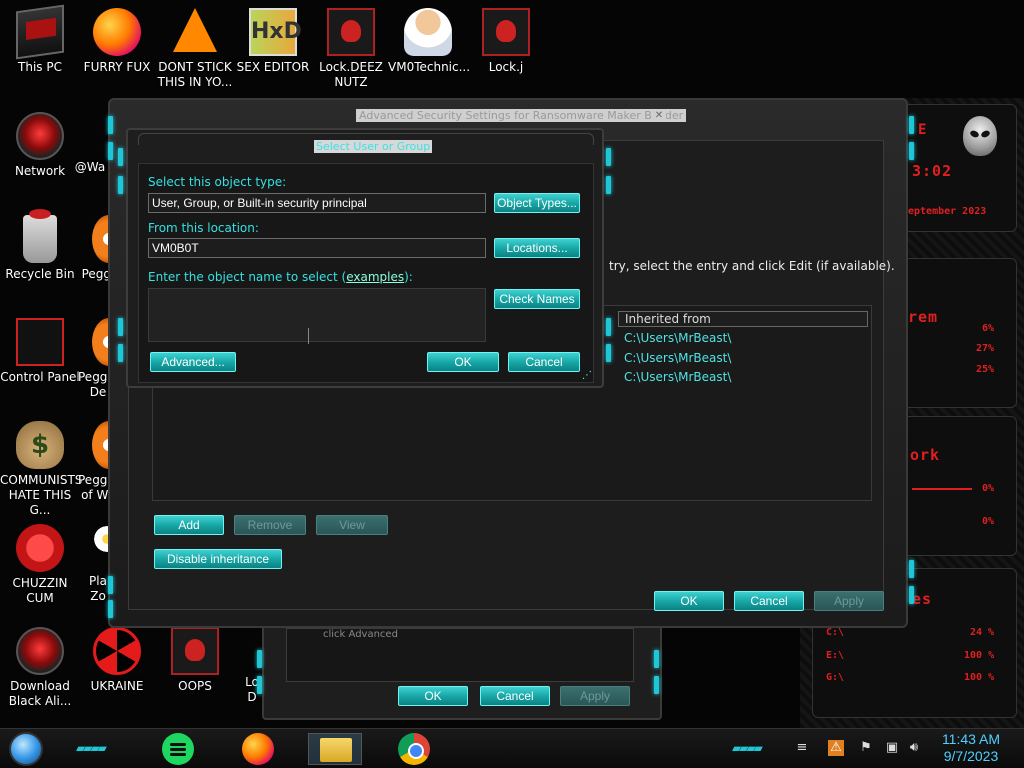 Image resolution: width=1024 pixels, height=768 pixels. Describe the element at coordinates (26, 749) in the screenshot. I see `start-orb-icon` at that location.